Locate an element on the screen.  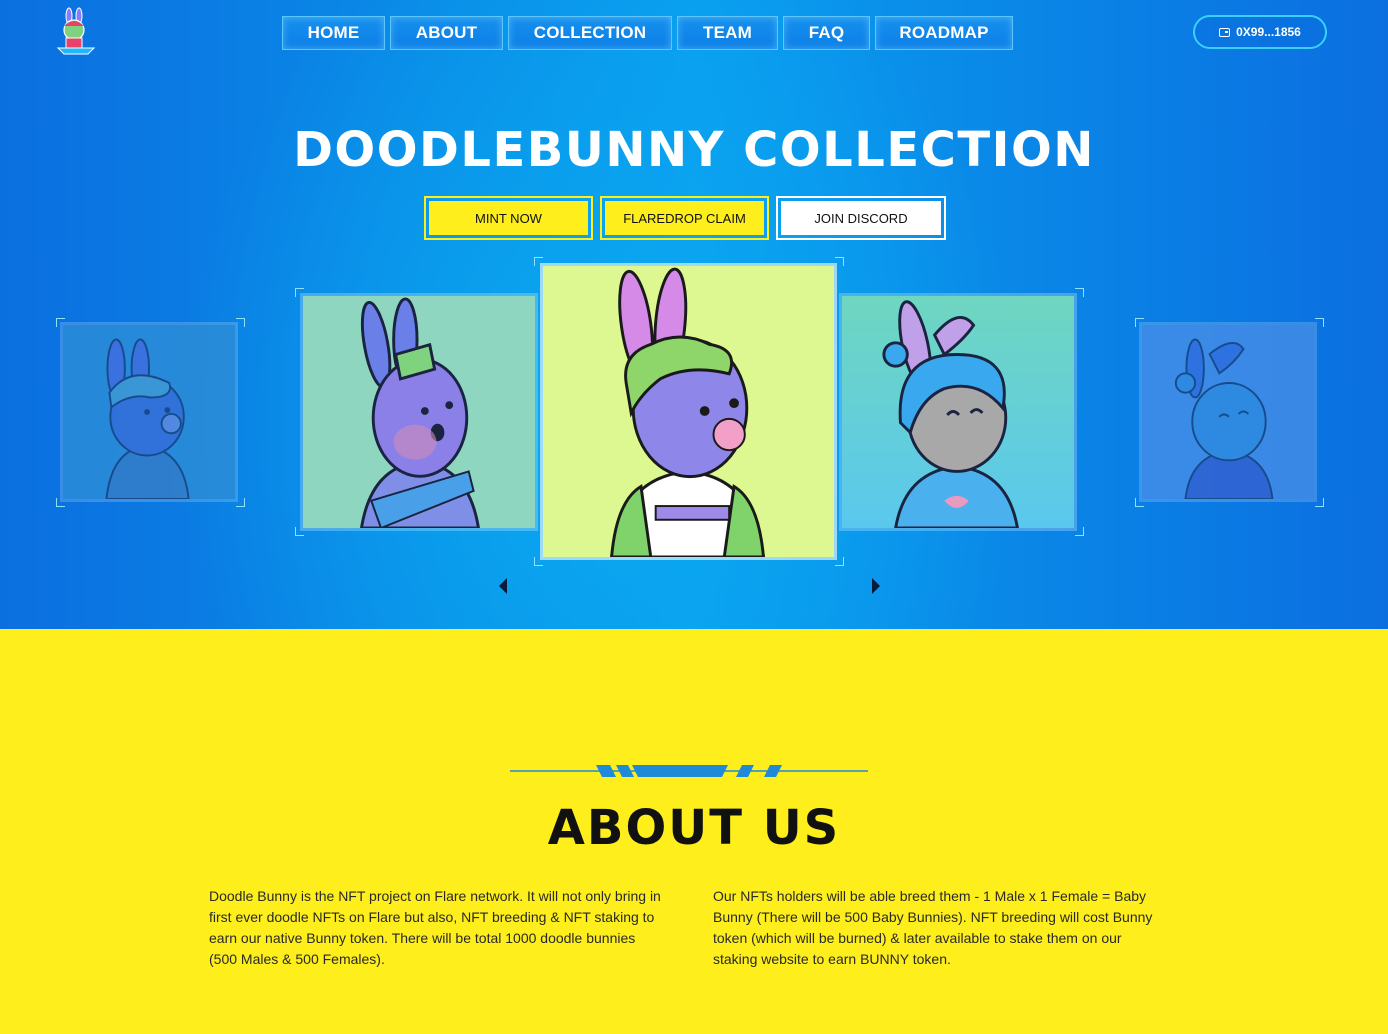
nav-collection: COLLECTION is located at coordinates (590, 33).